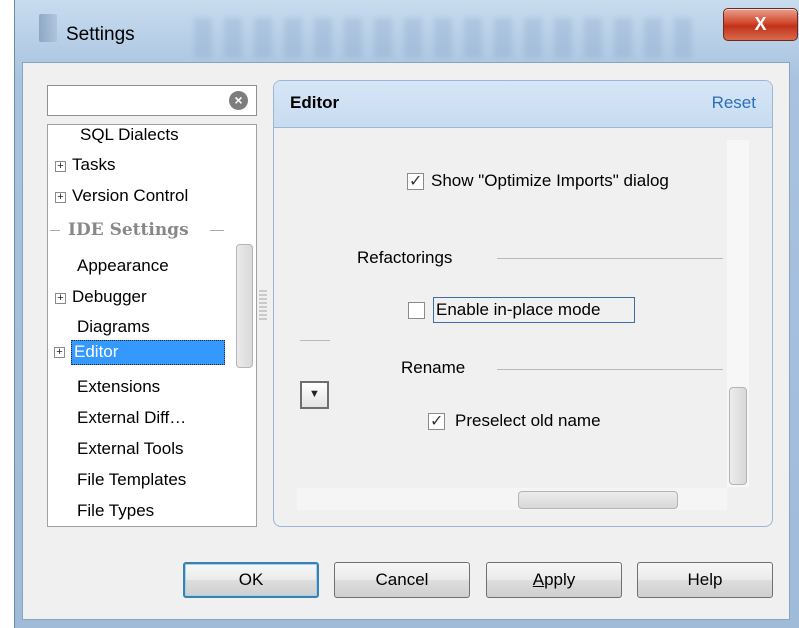 This screenshot has width=799, height=628. I want to click on horizontal-scrollbar-thumb, so click(598, 500).